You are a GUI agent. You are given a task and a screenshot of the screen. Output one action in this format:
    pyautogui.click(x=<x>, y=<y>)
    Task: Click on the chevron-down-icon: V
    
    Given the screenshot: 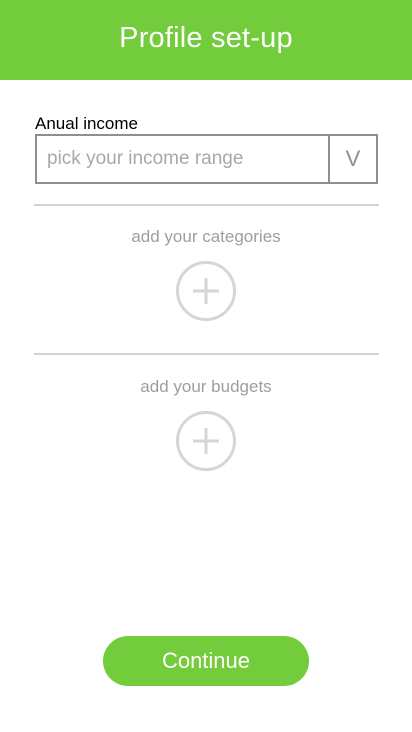 What is the action you would take?
    pyautogui.click(x=352, y=159)
    